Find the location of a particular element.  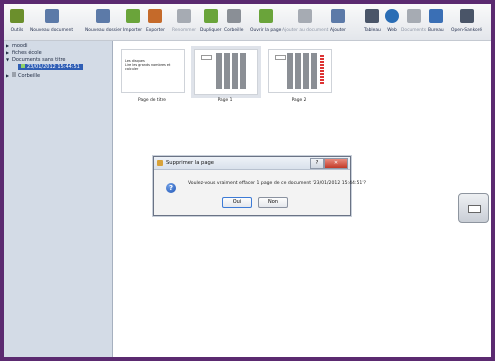

tree-item-selected-document: 23/01/2012 15:44:51 is located at coordinates (50, 67).